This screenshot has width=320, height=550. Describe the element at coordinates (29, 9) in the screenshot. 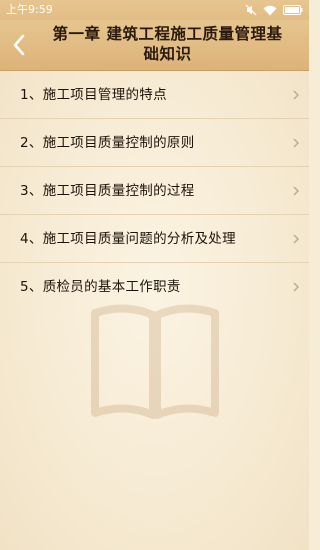

I see `status-time: 上午9:59` at that location.